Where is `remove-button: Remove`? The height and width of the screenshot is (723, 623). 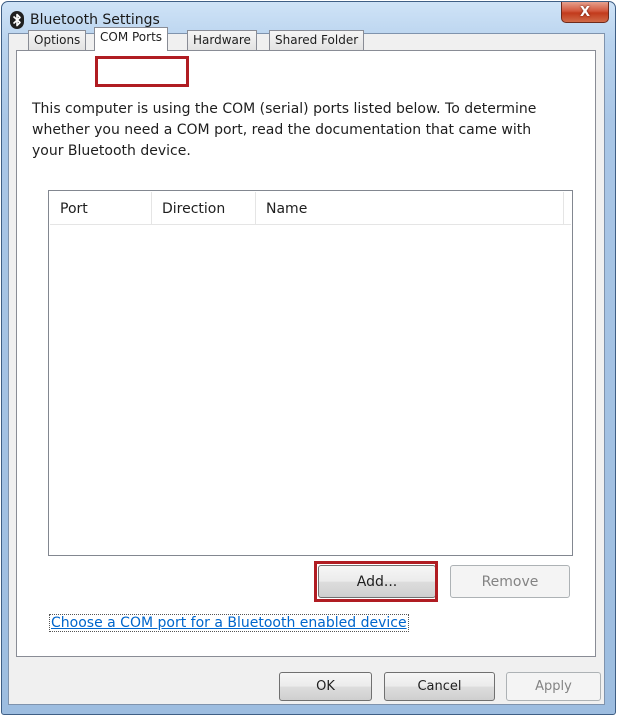 remove-button: Remove is located at coordinates (510, 581).